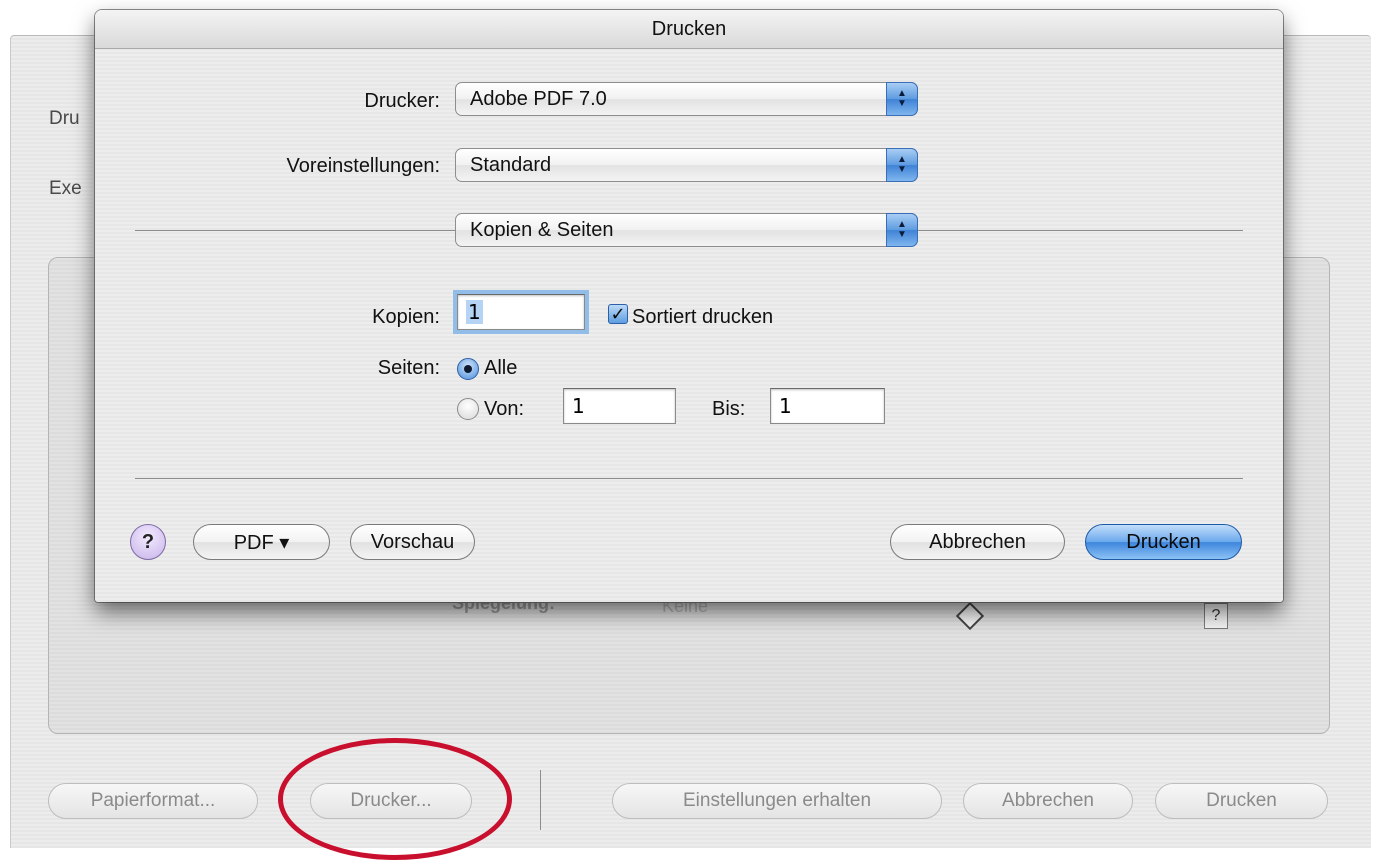  What do you see at coordinates (619, 406) in the screenshot?
I see `pages-from-input: 1` at bounding box center [619, 406].